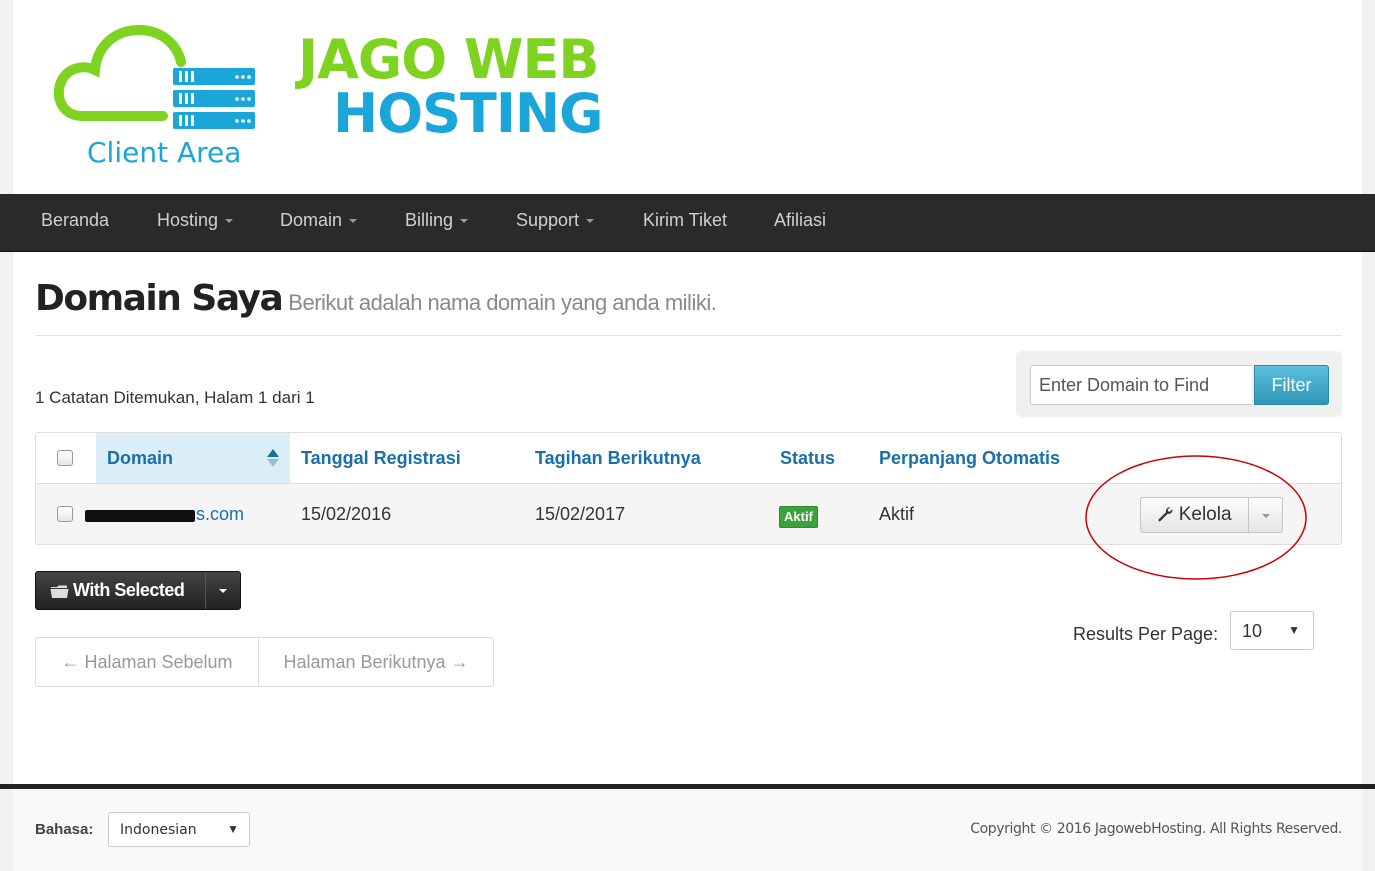 The width and height of the screenshot is (1375, 871). I want to click on page-title: Domain Saya, so click(159, 298).